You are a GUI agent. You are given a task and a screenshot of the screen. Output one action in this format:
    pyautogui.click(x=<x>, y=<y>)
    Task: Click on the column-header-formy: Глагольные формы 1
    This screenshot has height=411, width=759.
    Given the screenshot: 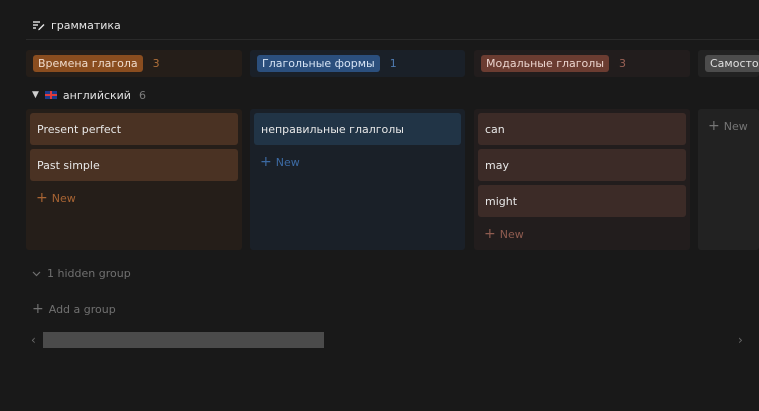 What is the action you would take?
    pyautogui.click(x=357, y=63)
    